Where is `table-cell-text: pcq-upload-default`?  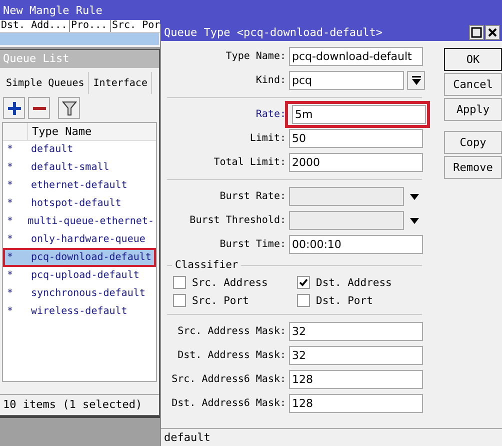 table-cell-text: pcq-upload-default is located at coordinates (85, 276).